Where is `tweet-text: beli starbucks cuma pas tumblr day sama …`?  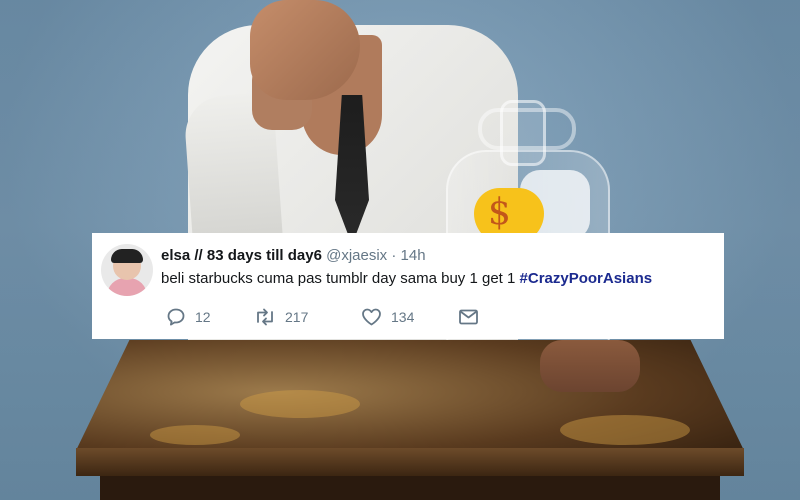 tweet-text: beli starbucks cuma pas tumblr day sama … is located at coordinates (406, 278).